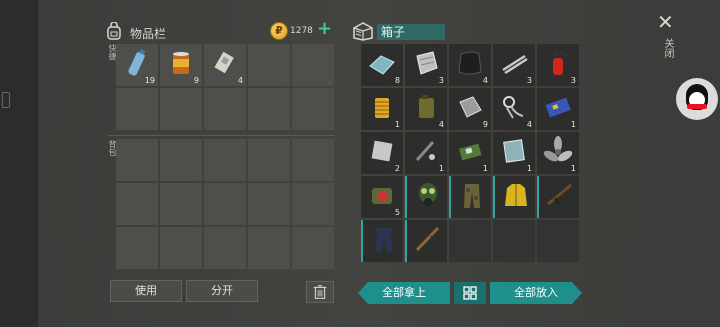  I want to click on rifle-icon, so click(559, 194).